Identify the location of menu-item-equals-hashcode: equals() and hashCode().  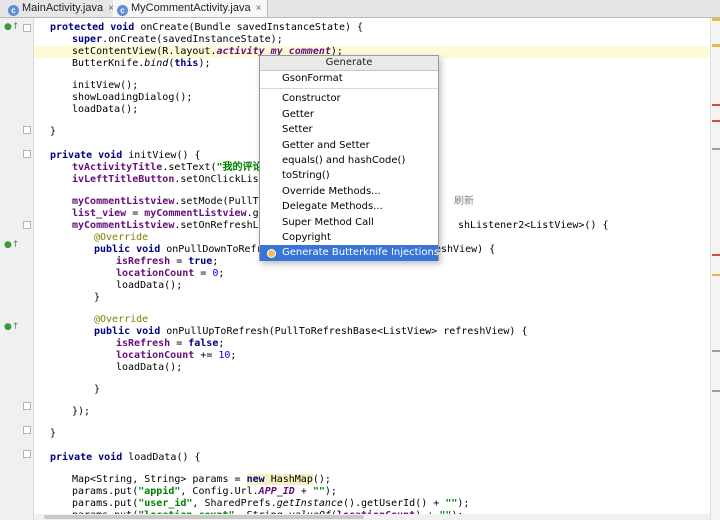
(349, 160).